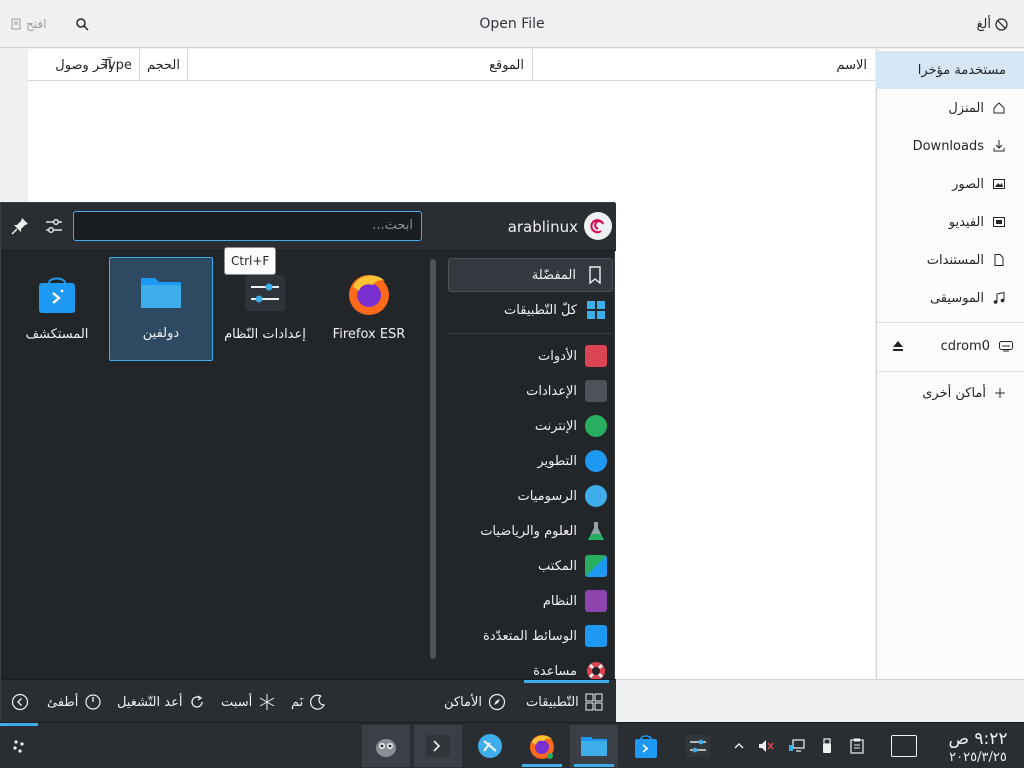 The height and width of the screenshot is (768, 1024). I want to click on tray-expand-icon, so click(739, 746).